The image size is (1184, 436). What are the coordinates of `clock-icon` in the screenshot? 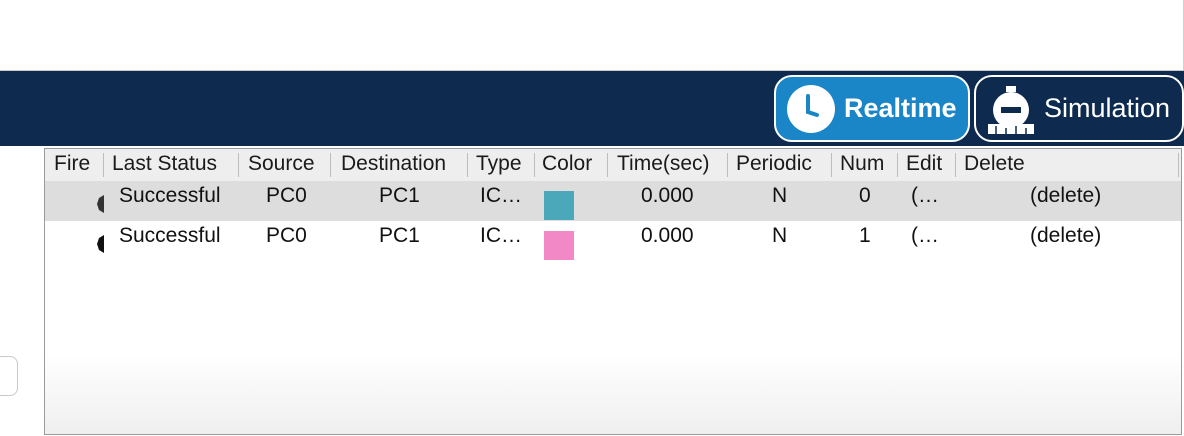 It's located at (811, 109).